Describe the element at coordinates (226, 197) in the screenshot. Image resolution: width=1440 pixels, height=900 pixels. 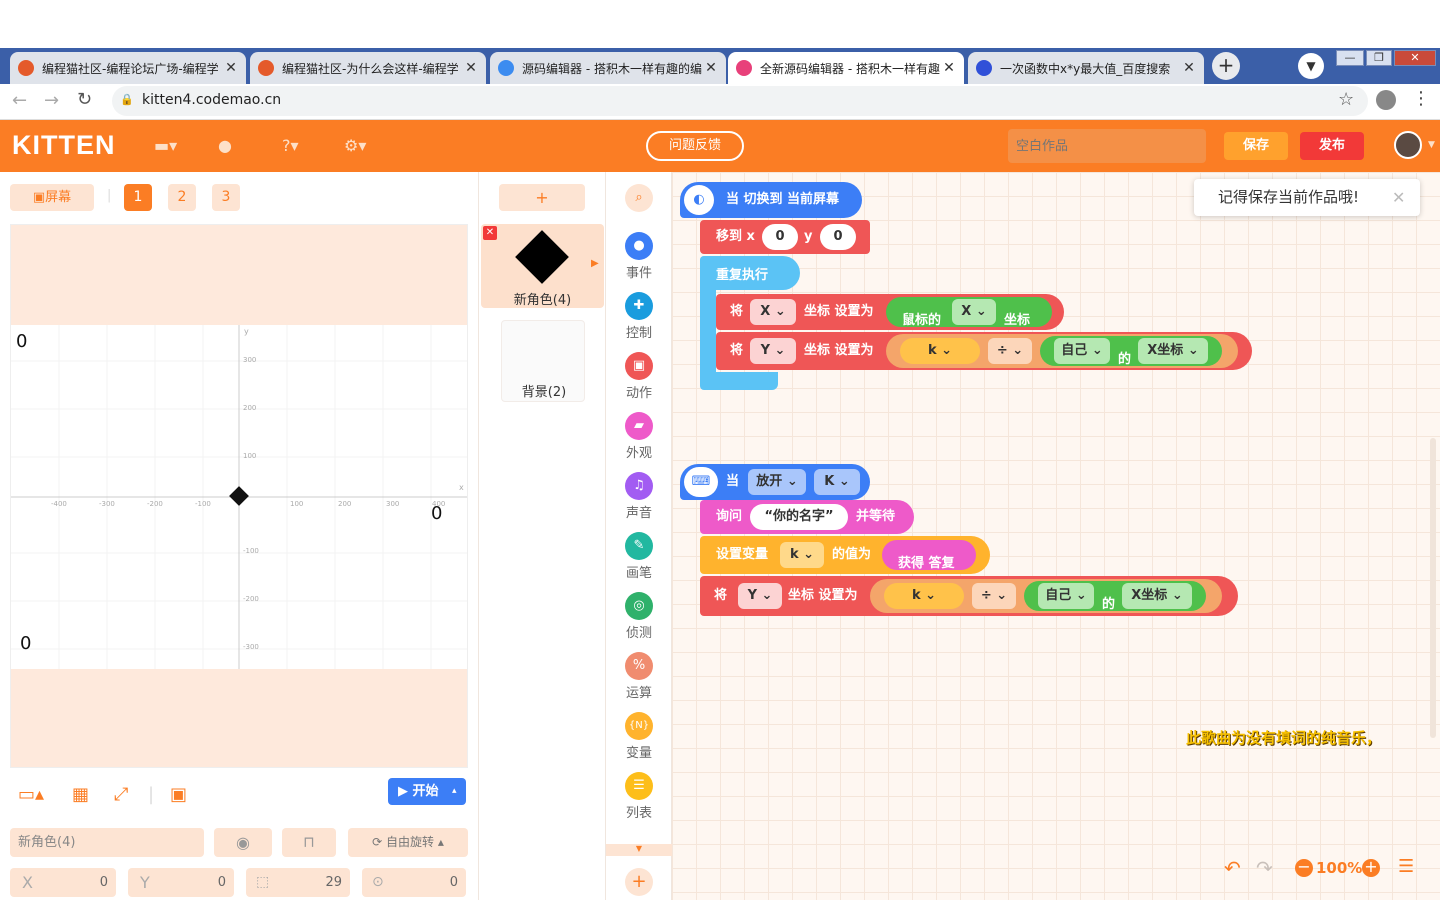
I see `screen-tab-3: 3` at that location.